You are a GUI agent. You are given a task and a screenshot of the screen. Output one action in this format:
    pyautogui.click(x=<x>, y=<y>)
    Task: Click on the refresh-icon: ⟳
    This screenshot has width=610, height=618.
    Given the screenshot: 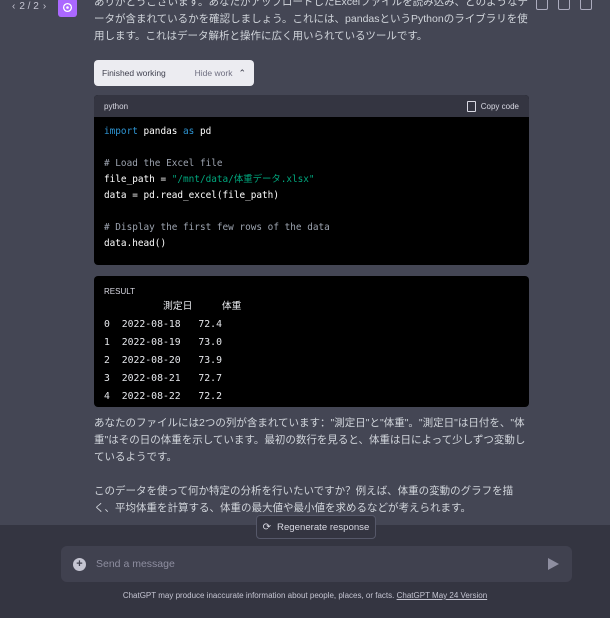 What is the action you would take?
    pyautogui.click(x=267, y=527)
    